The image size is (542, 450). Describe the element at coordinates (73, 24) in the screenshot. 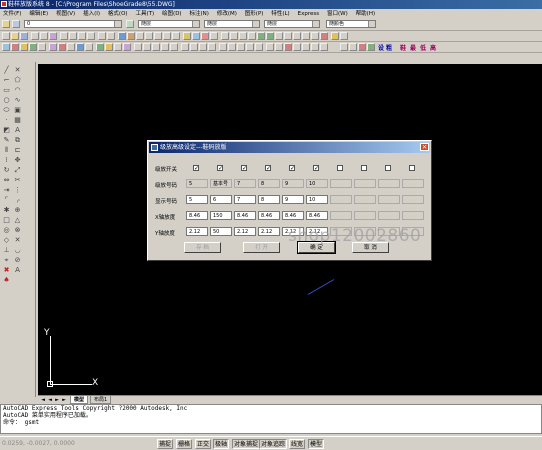

I see `layer-combo: 0` at that location.